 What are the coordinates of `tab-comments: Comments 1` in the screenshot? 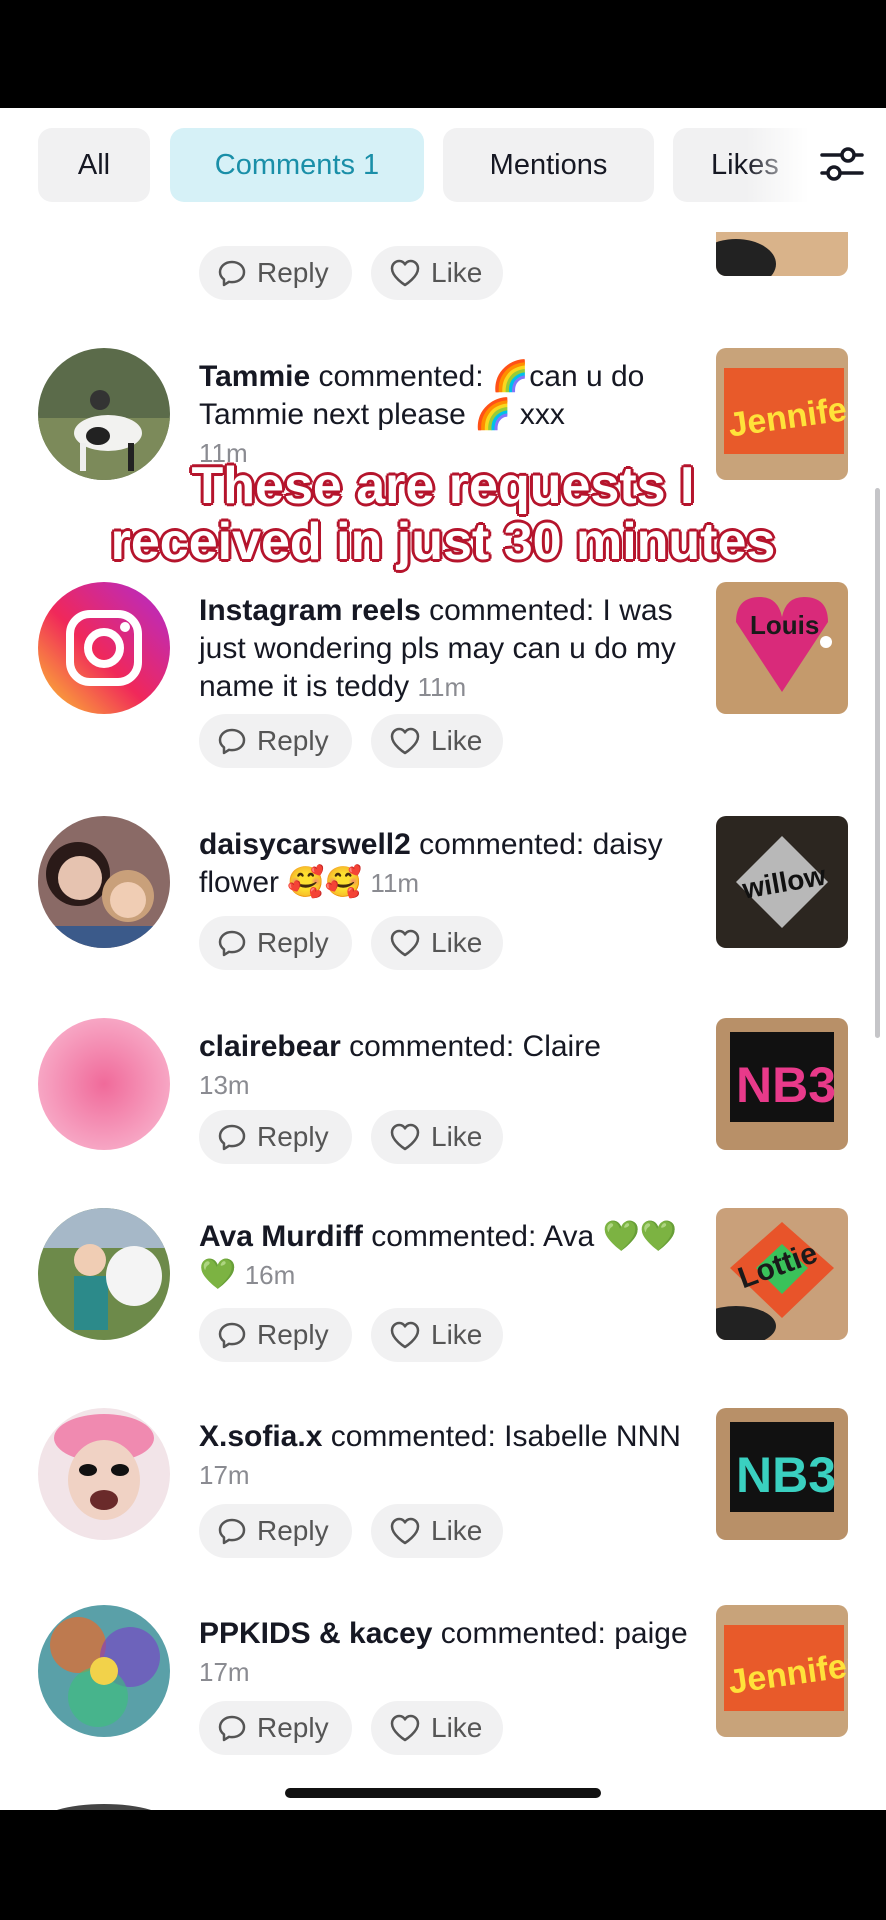 It's located at (297, 165).